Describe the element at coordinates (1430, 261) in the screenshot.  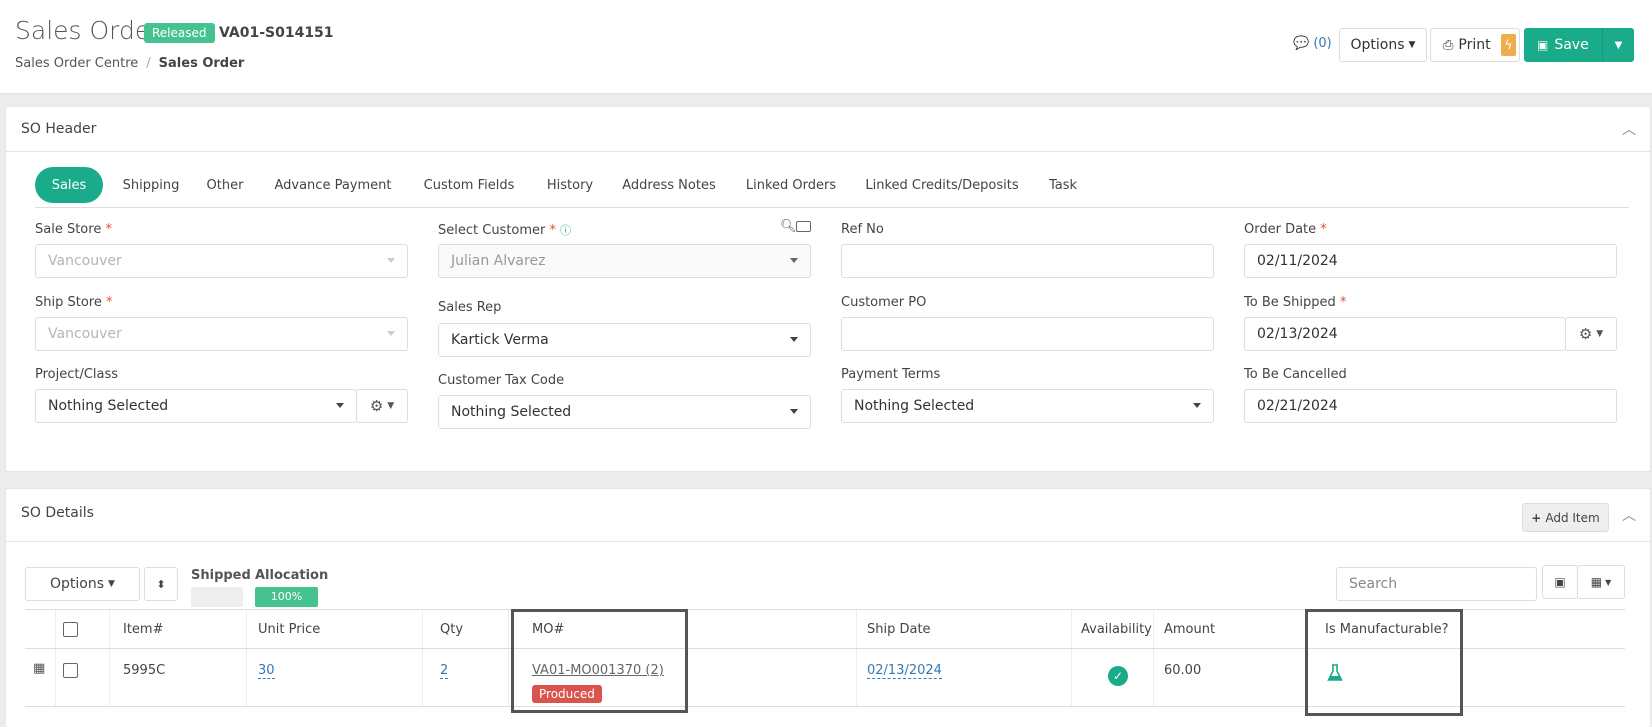
I see `order-date-input: 02/11/2024` at that location.